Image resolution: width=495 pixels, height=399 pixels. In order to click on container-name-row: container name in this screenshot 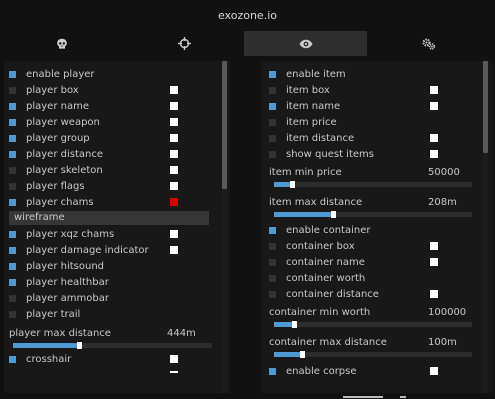, I will do `click(377, 264)`.